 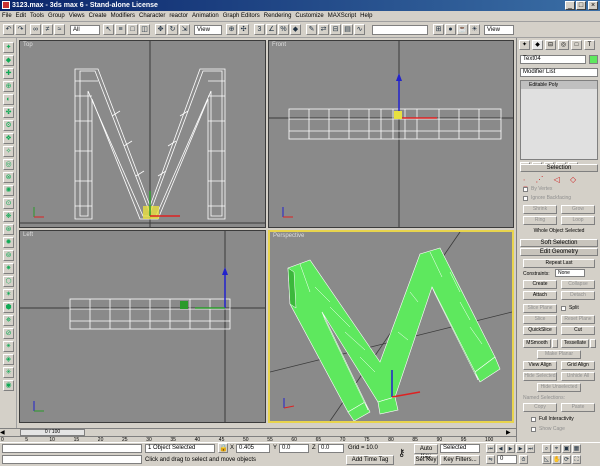 I want to click on make-planar-button: Make Planar, so click(x=559, y=354).